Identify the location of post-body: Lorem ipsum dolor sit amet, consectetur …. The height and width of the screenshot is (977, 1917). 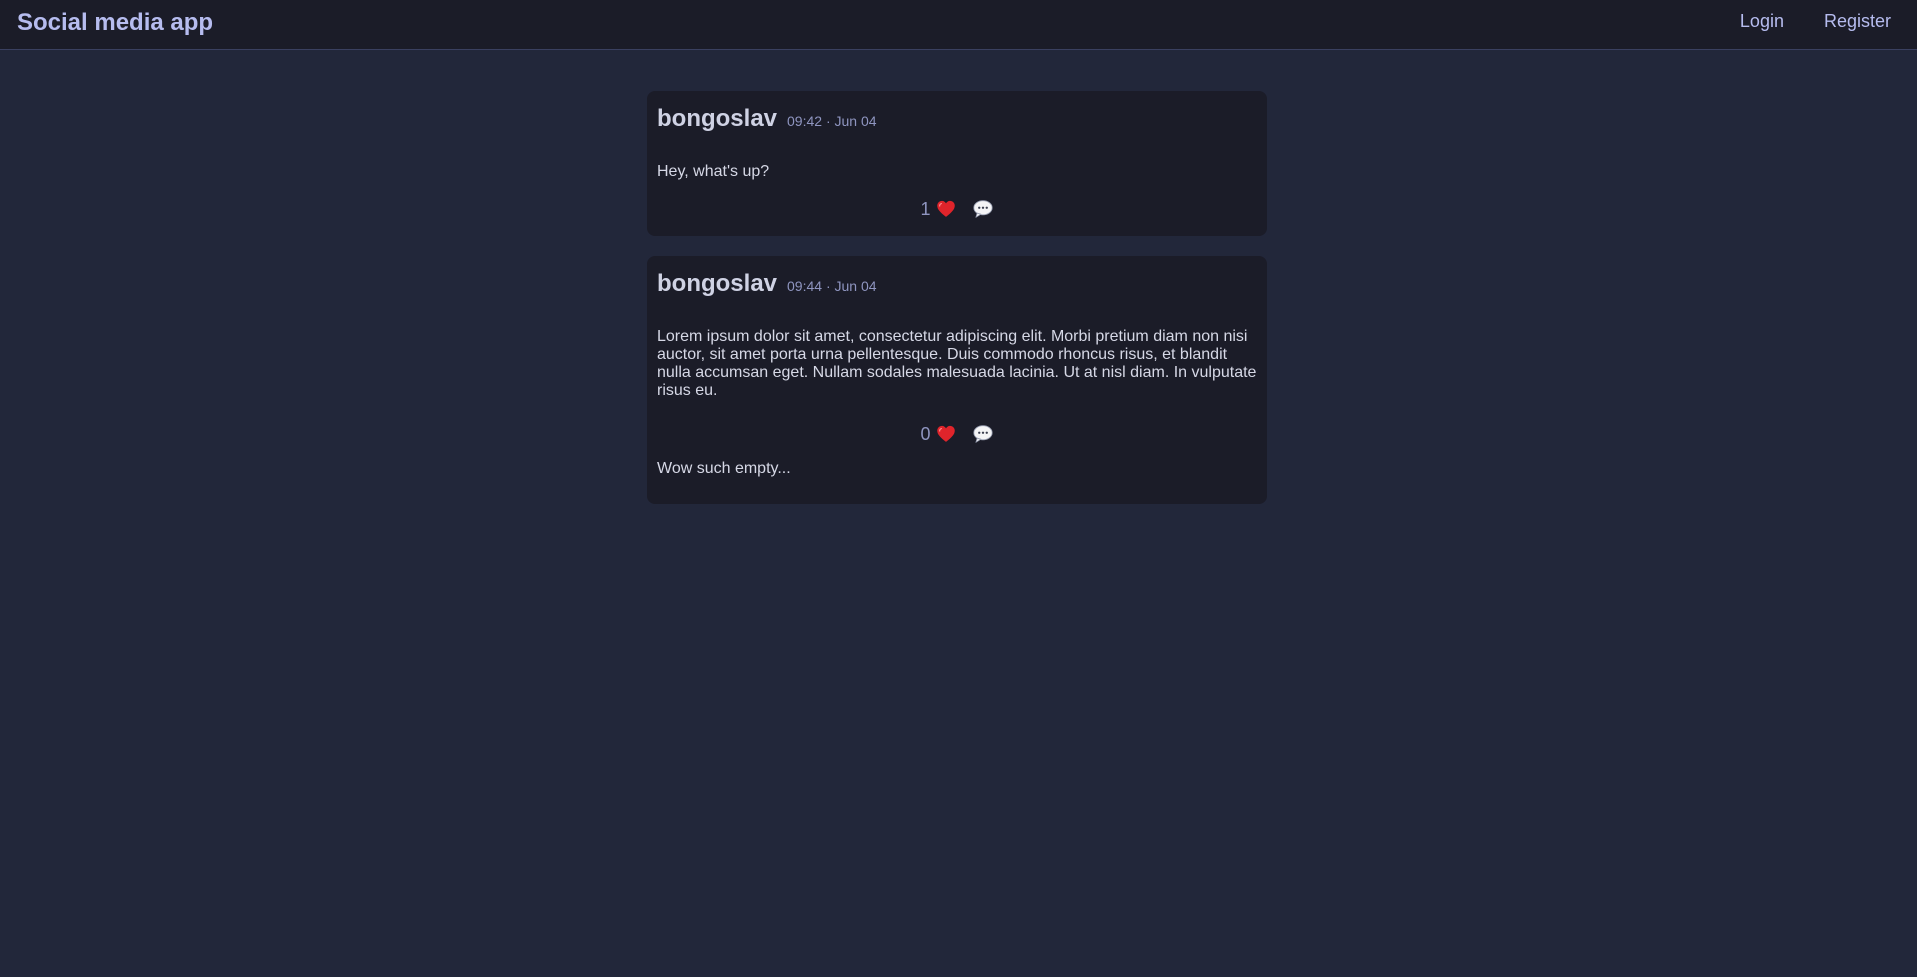
(957, 363).